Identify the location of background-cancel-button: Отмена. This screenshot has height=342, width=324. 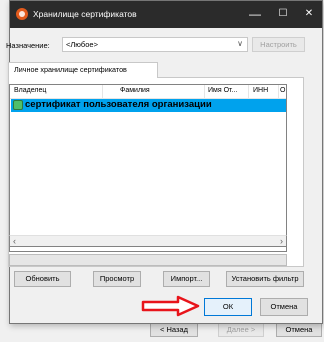
(299, 329).